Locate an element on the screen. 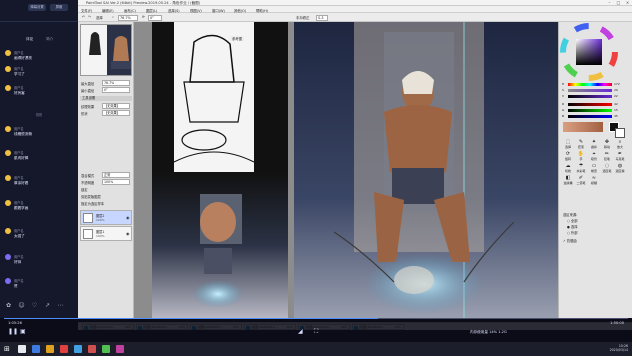 The width and height of the screenshot is (632, 356). scratchpad-strip is located at coordinates (583, 127).